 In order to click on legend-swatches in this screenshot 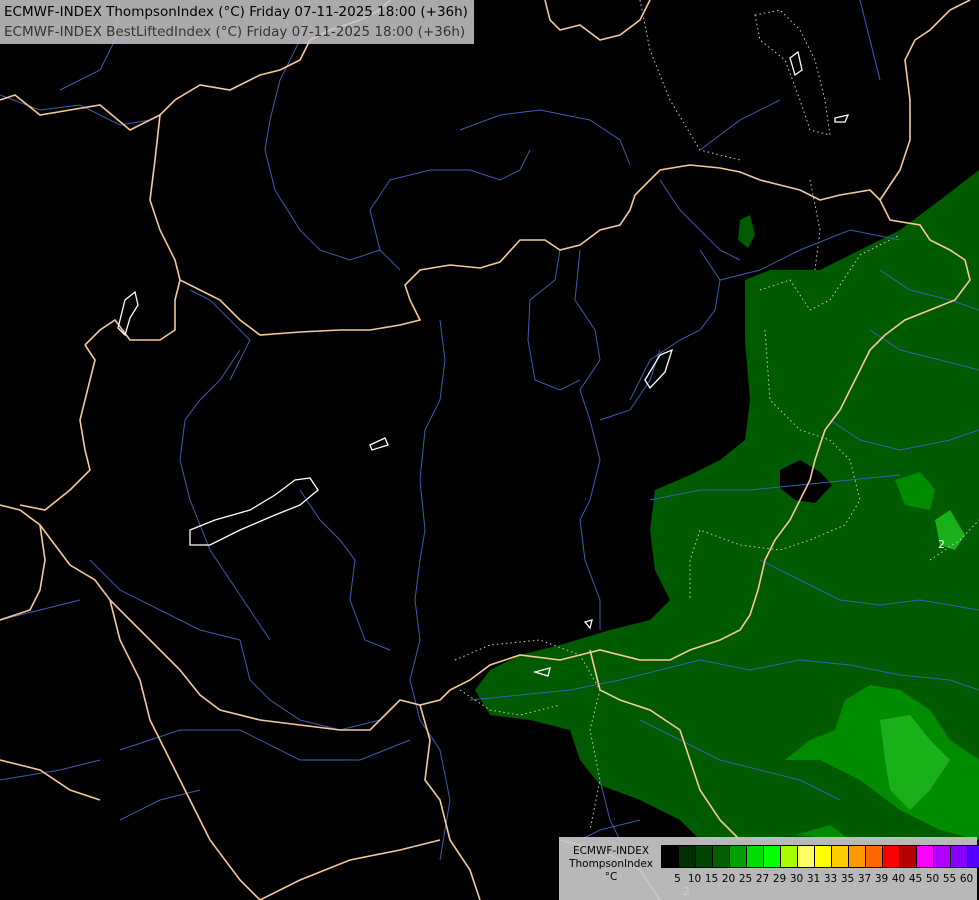, I will do `click(820, 856)`.